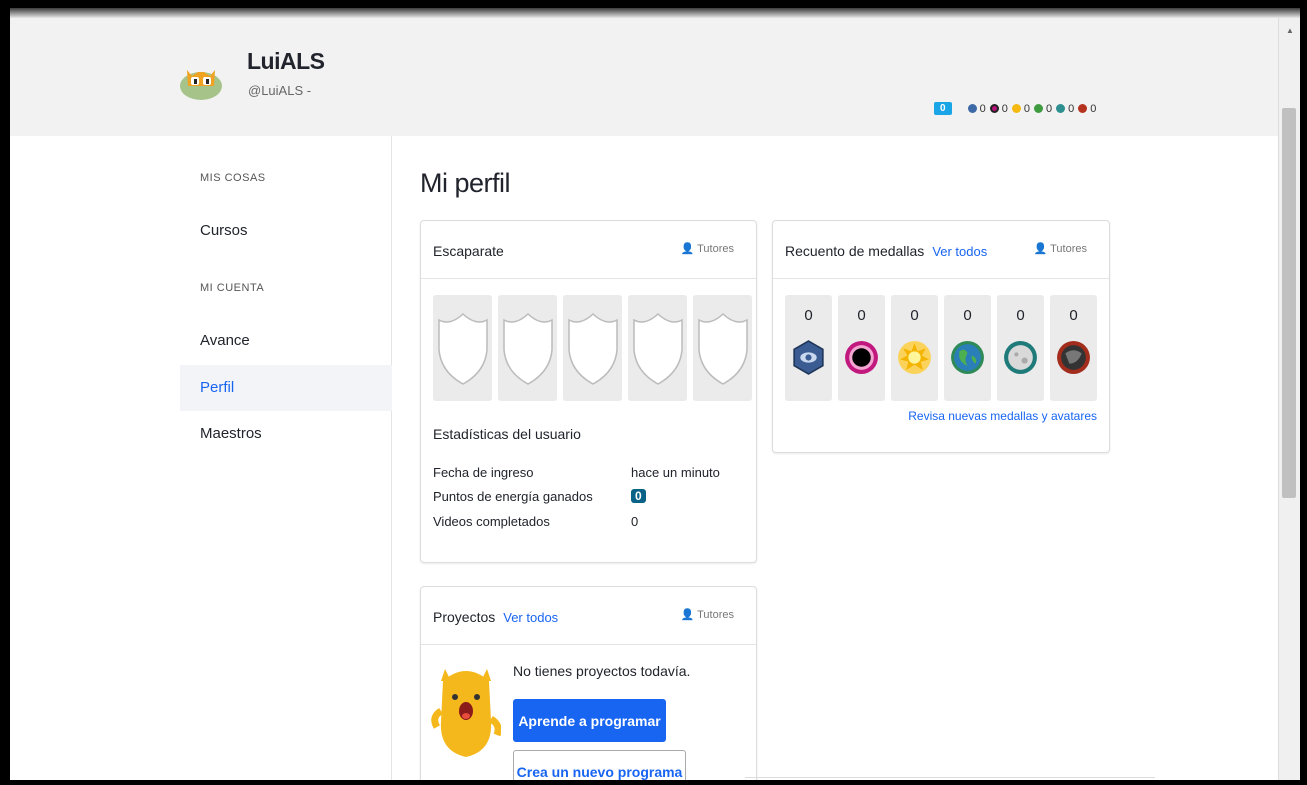 This screenshot has width=1307, height=785. I want to click on stat-label: Videos completados, so click(491, 521).